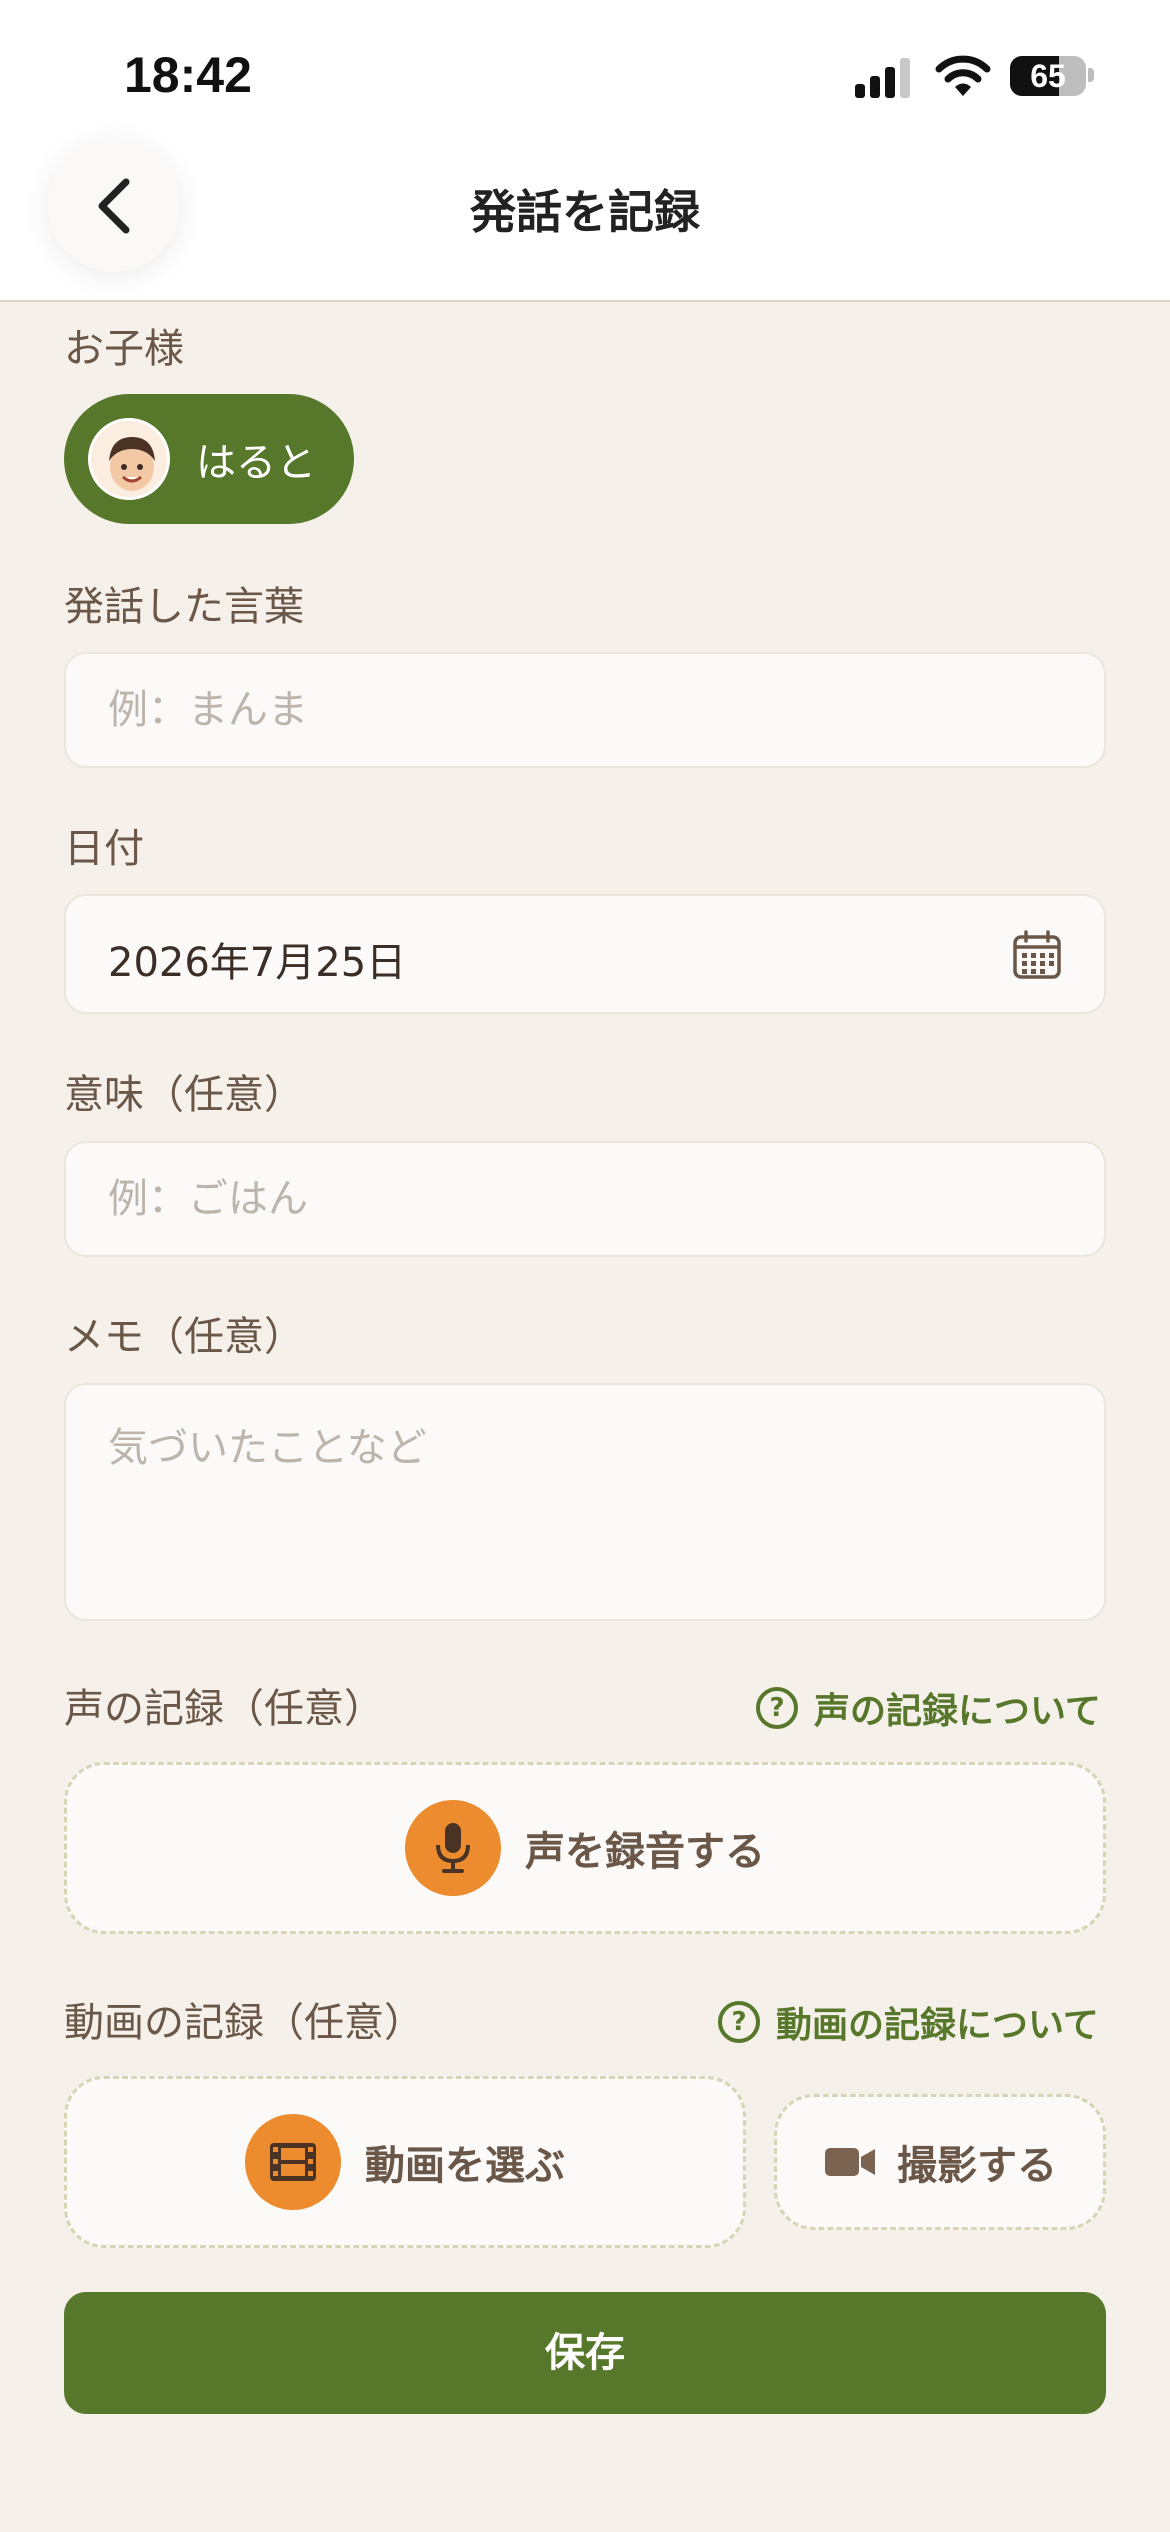  What do you see at coordinates (850, 2162) in the screenshot?
I see `video-camera-icon` at bounding box center [850, 2162].